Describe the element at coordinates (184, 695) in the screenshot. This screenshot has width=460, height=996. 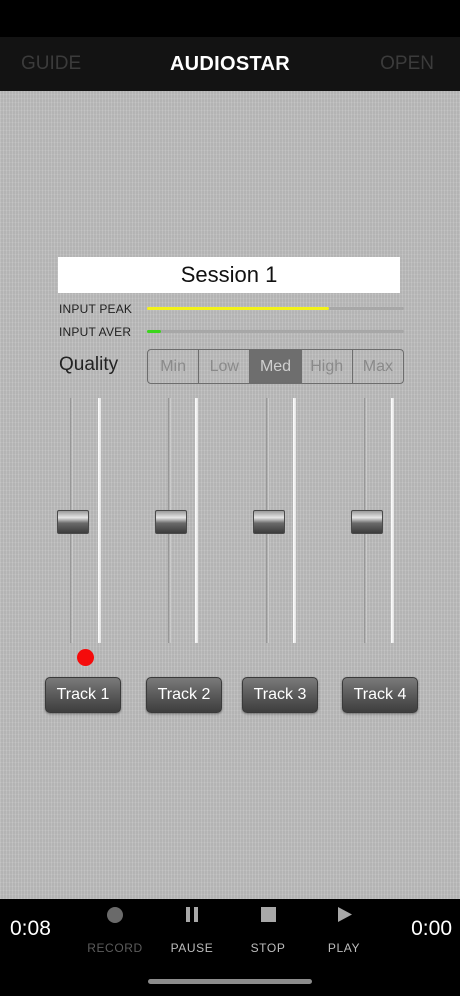
I see `track-2-button: Track 2` at that location.